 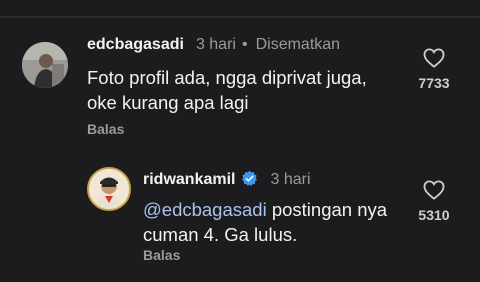 What do you see at coordinates (434, 69) in the screenshot?
I see `like-button: 7733` at bounding box center [434, 69].